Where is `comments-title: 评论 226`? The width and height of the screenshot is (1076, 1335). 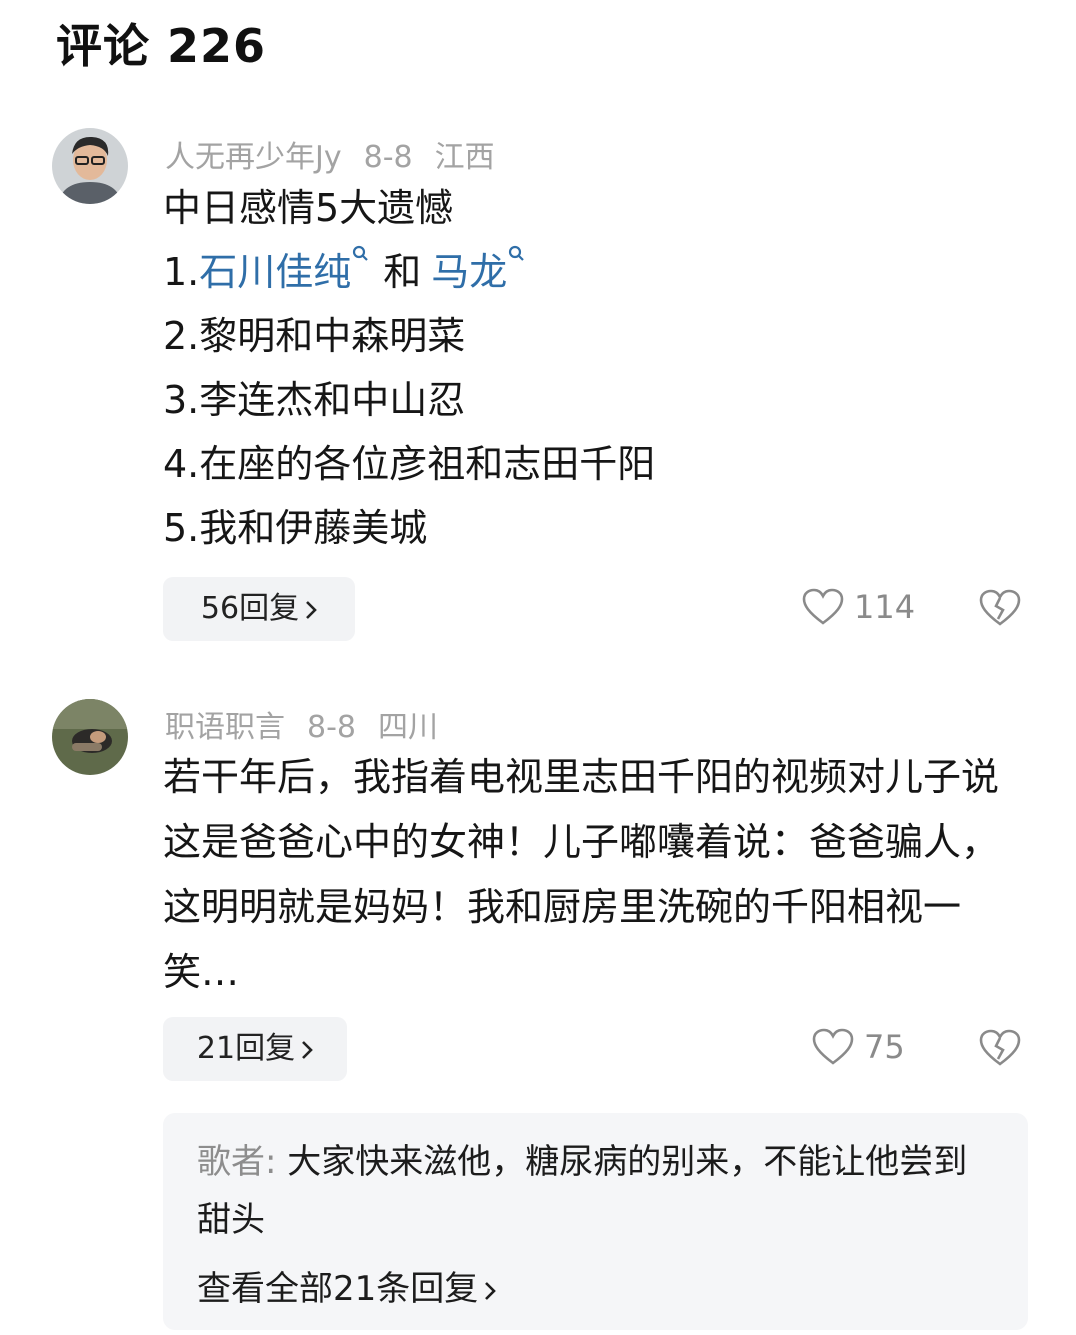 comments-title: 评论 226 is located at coordinates (161, 46).